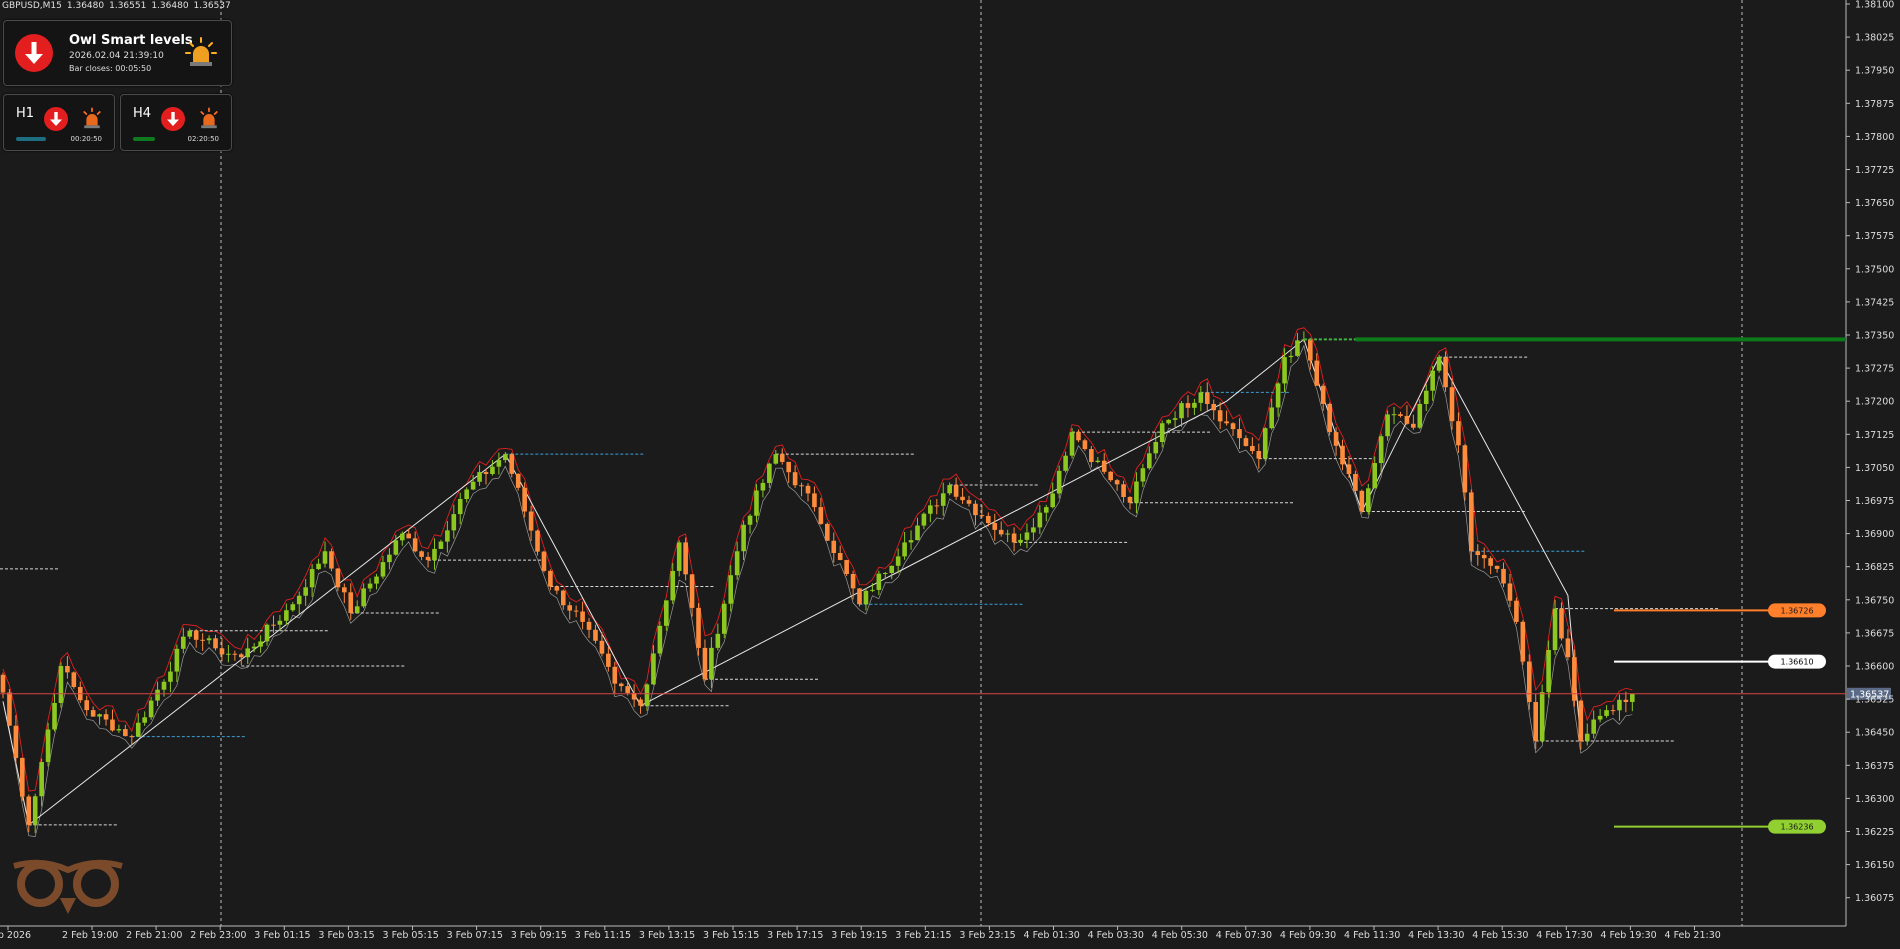  I want to click on x-tick-label: 4 Feb 07:30, so click(1244, 935).